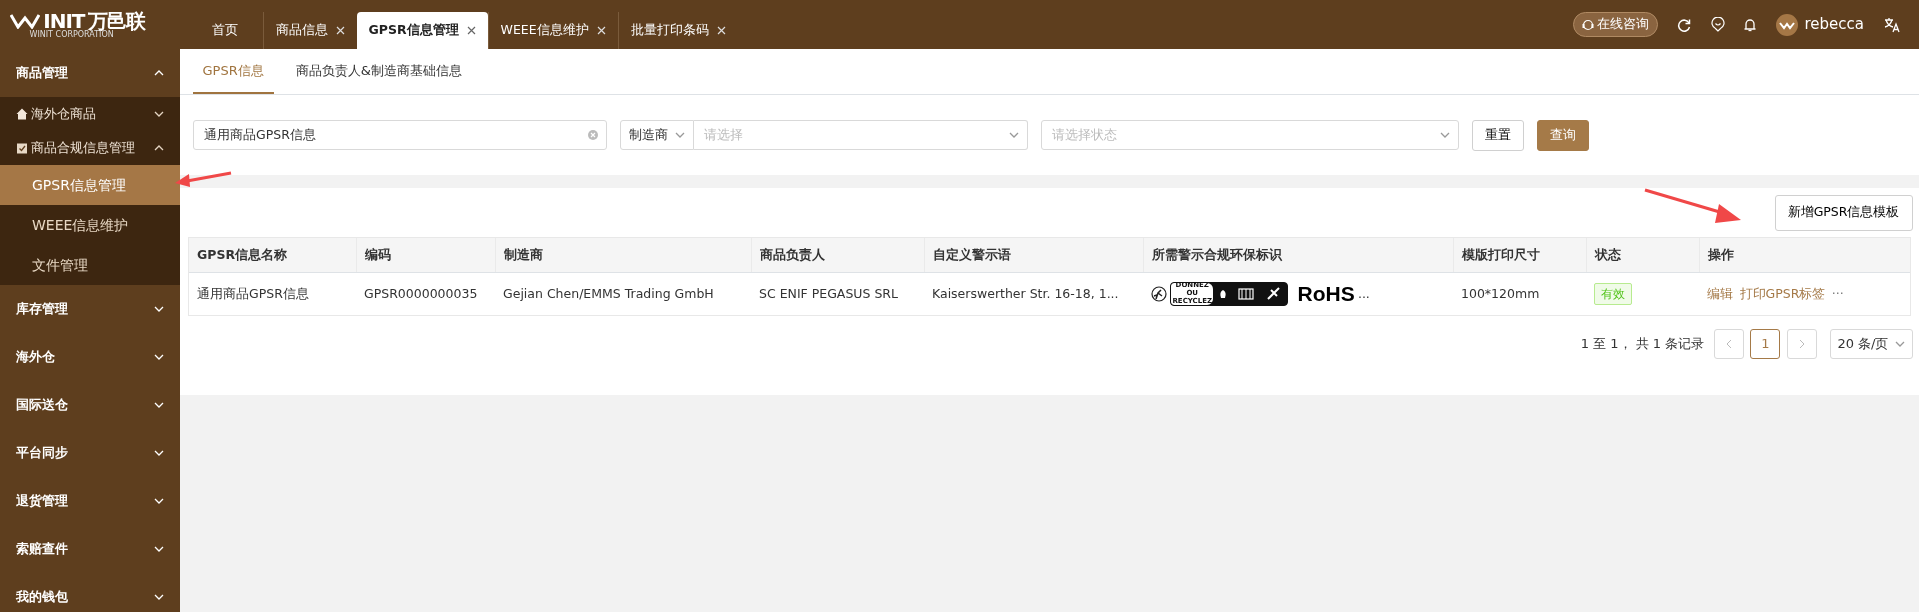 The height and width of the screenshot is (612, 1919). I want to click on chevron-up-icon, so click(159, 148).